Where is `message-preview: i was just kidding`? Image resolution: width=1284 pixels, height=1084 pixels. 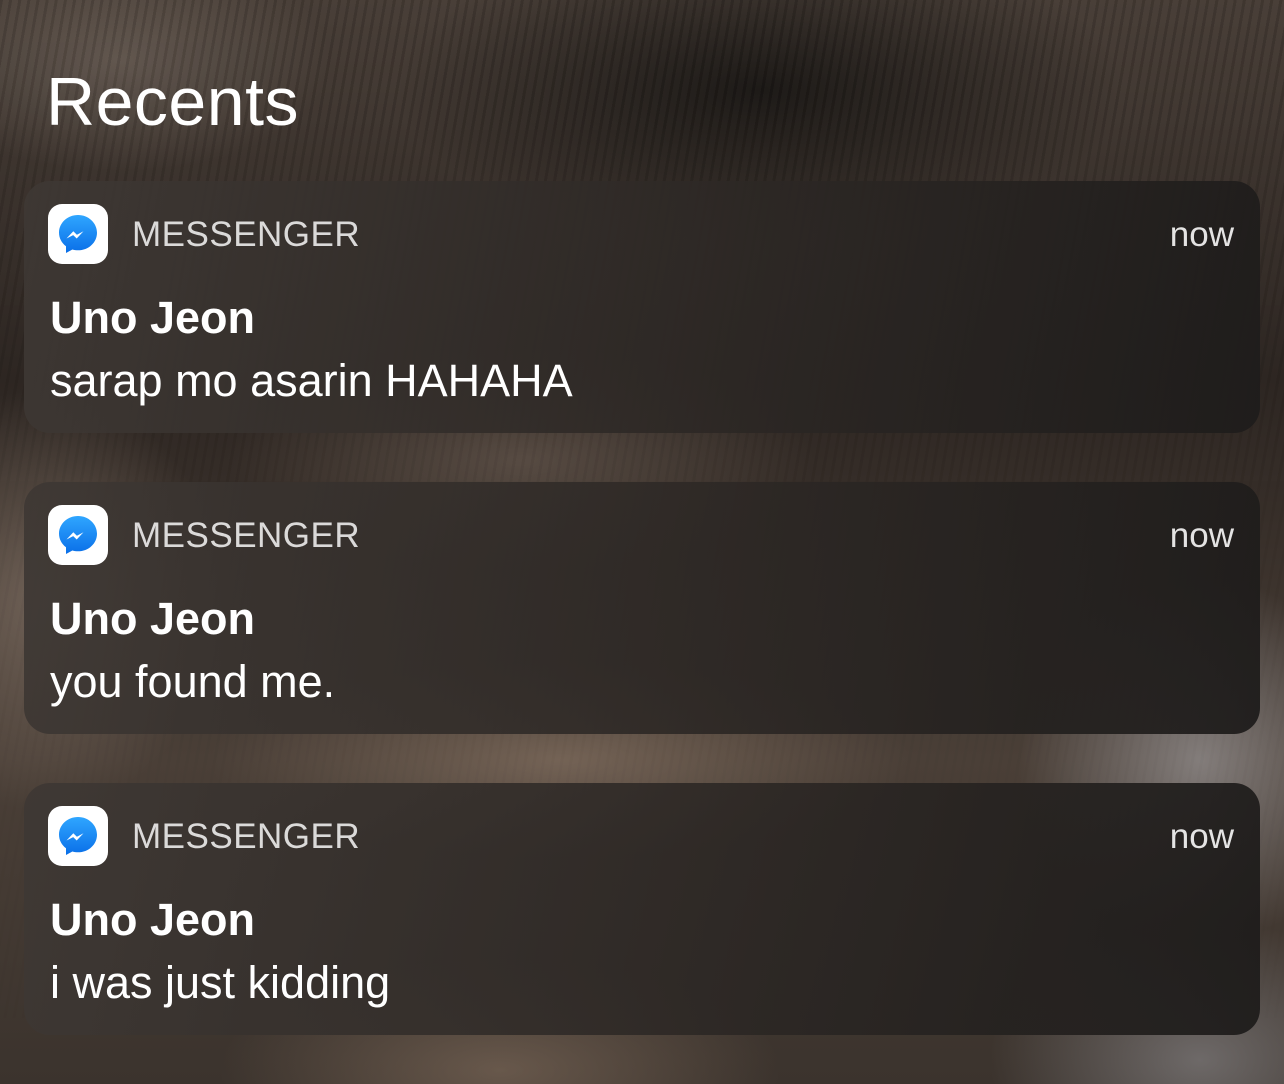
message-preview: i was just kidding is located at coordinates (220, 982).